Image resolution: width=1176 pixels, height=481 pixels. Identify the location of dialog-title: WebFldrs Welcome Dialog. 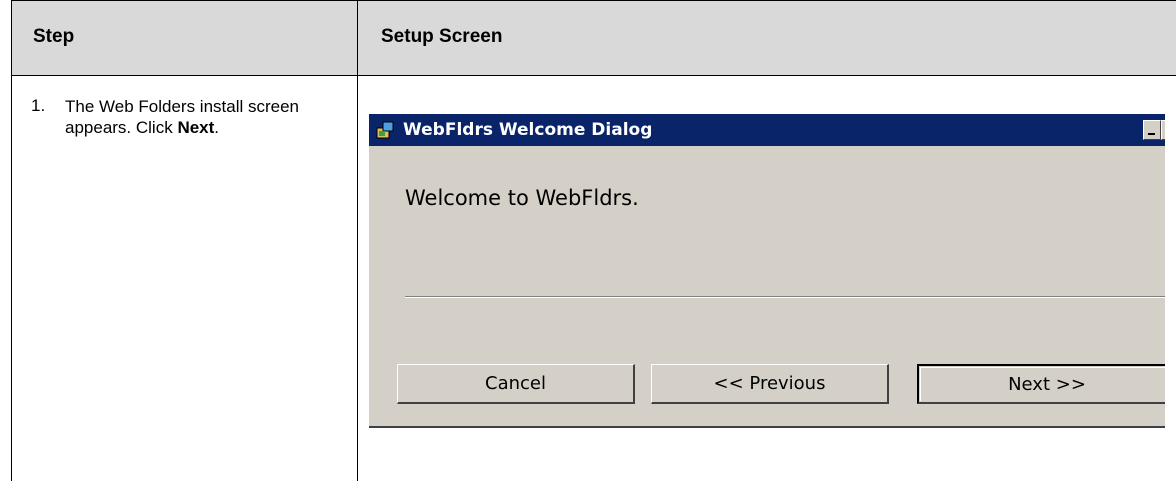
(528, 130).